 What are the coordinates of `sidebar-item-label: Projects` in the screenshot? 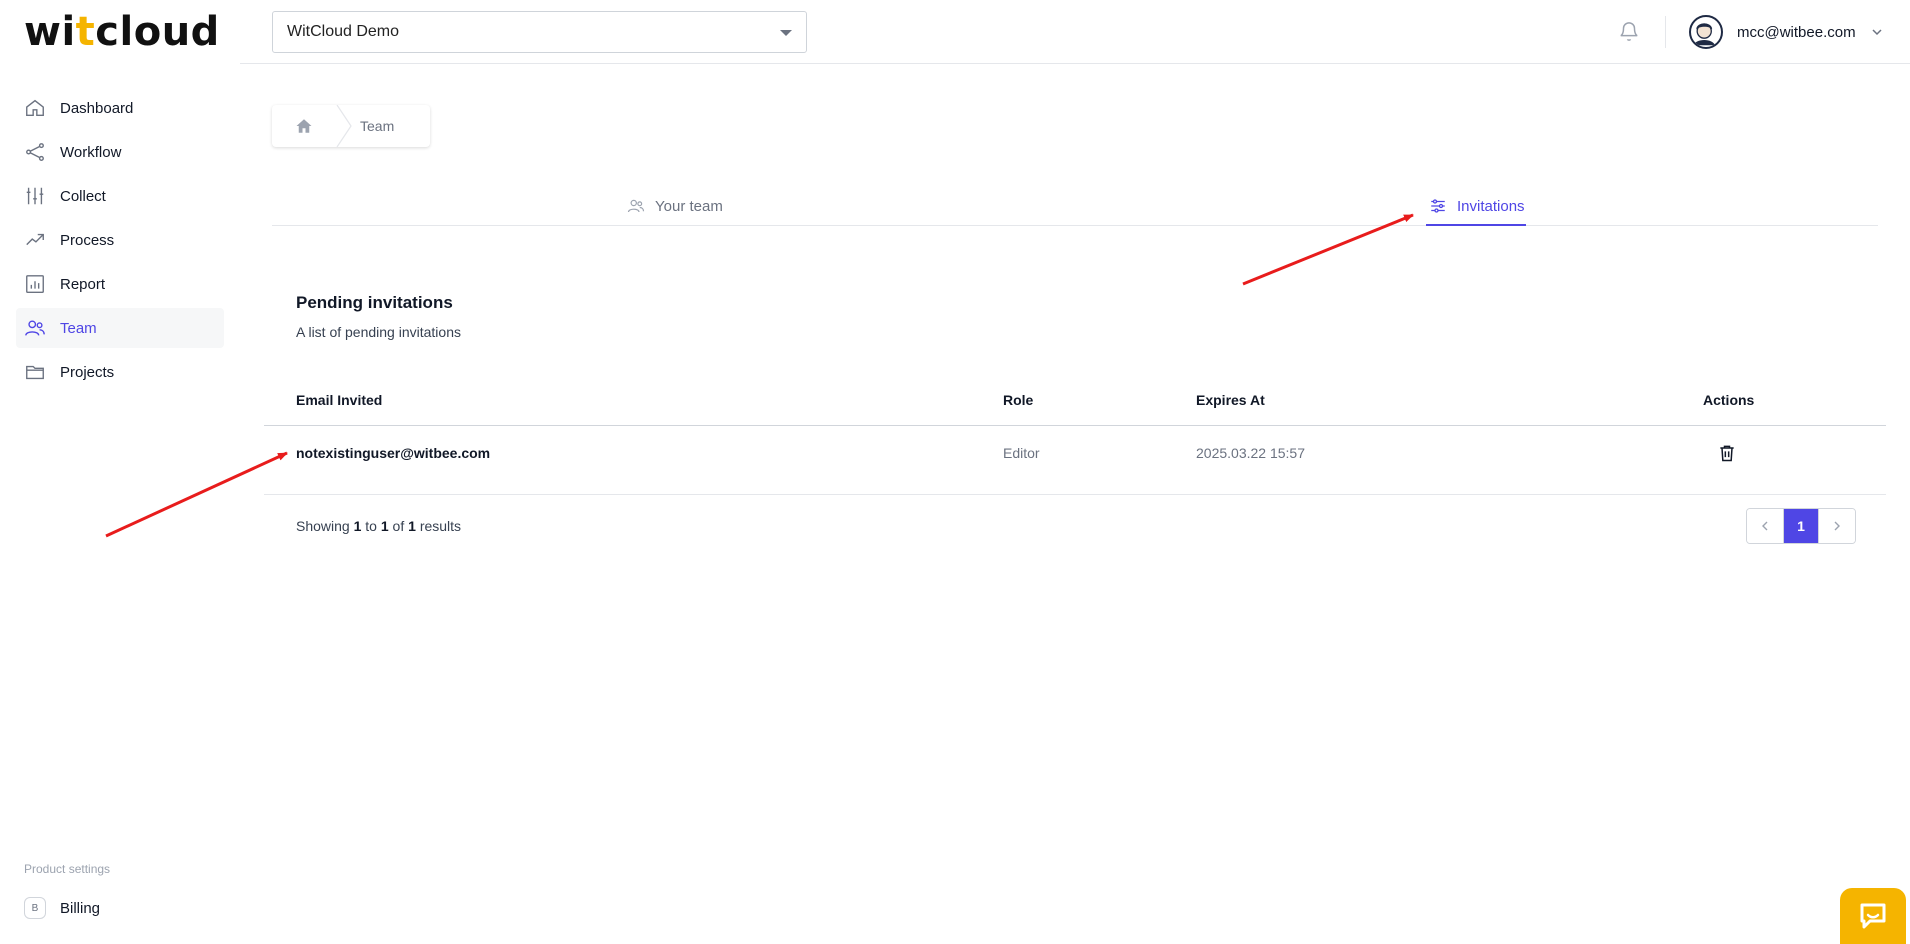 It's located at (87, 372).